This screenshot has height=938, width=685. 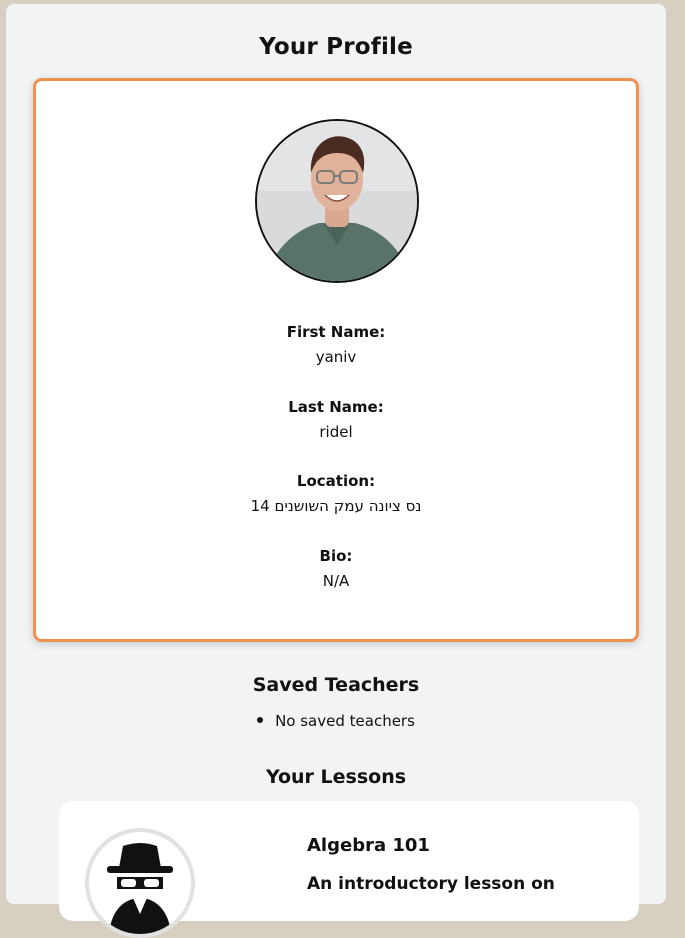 What do you see at coordinates (336, 581) in the screenshot?
I see `bio-value: N/A` at bounding box center [336, 581].